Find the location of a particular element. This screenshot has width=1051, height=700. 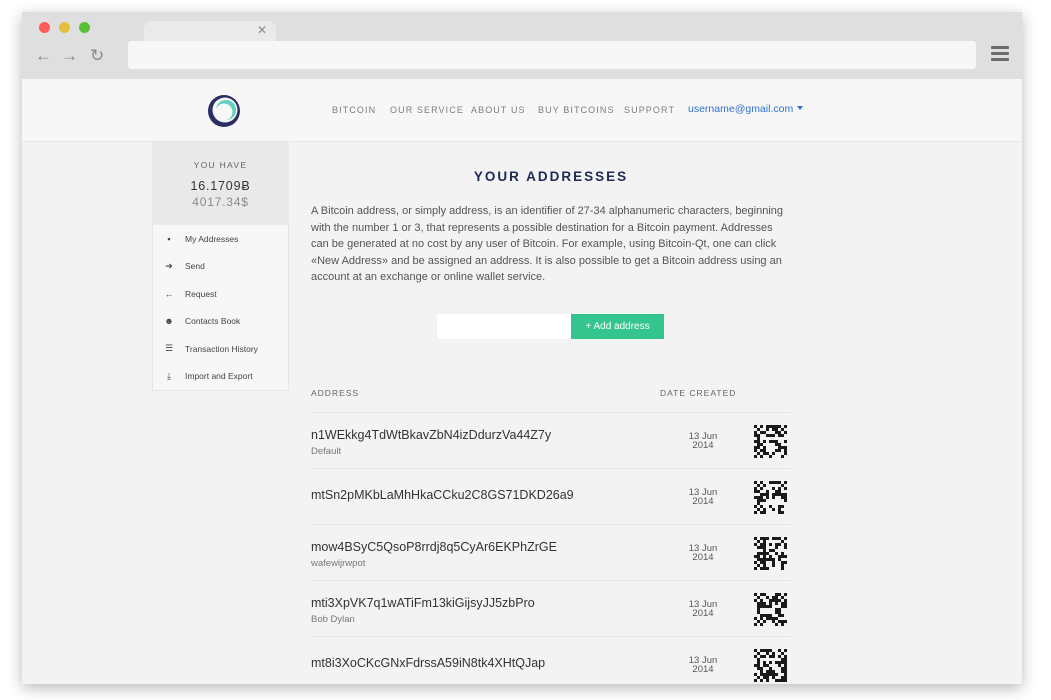

address-label: Bob Dylan is located at coordinates (333, 619).